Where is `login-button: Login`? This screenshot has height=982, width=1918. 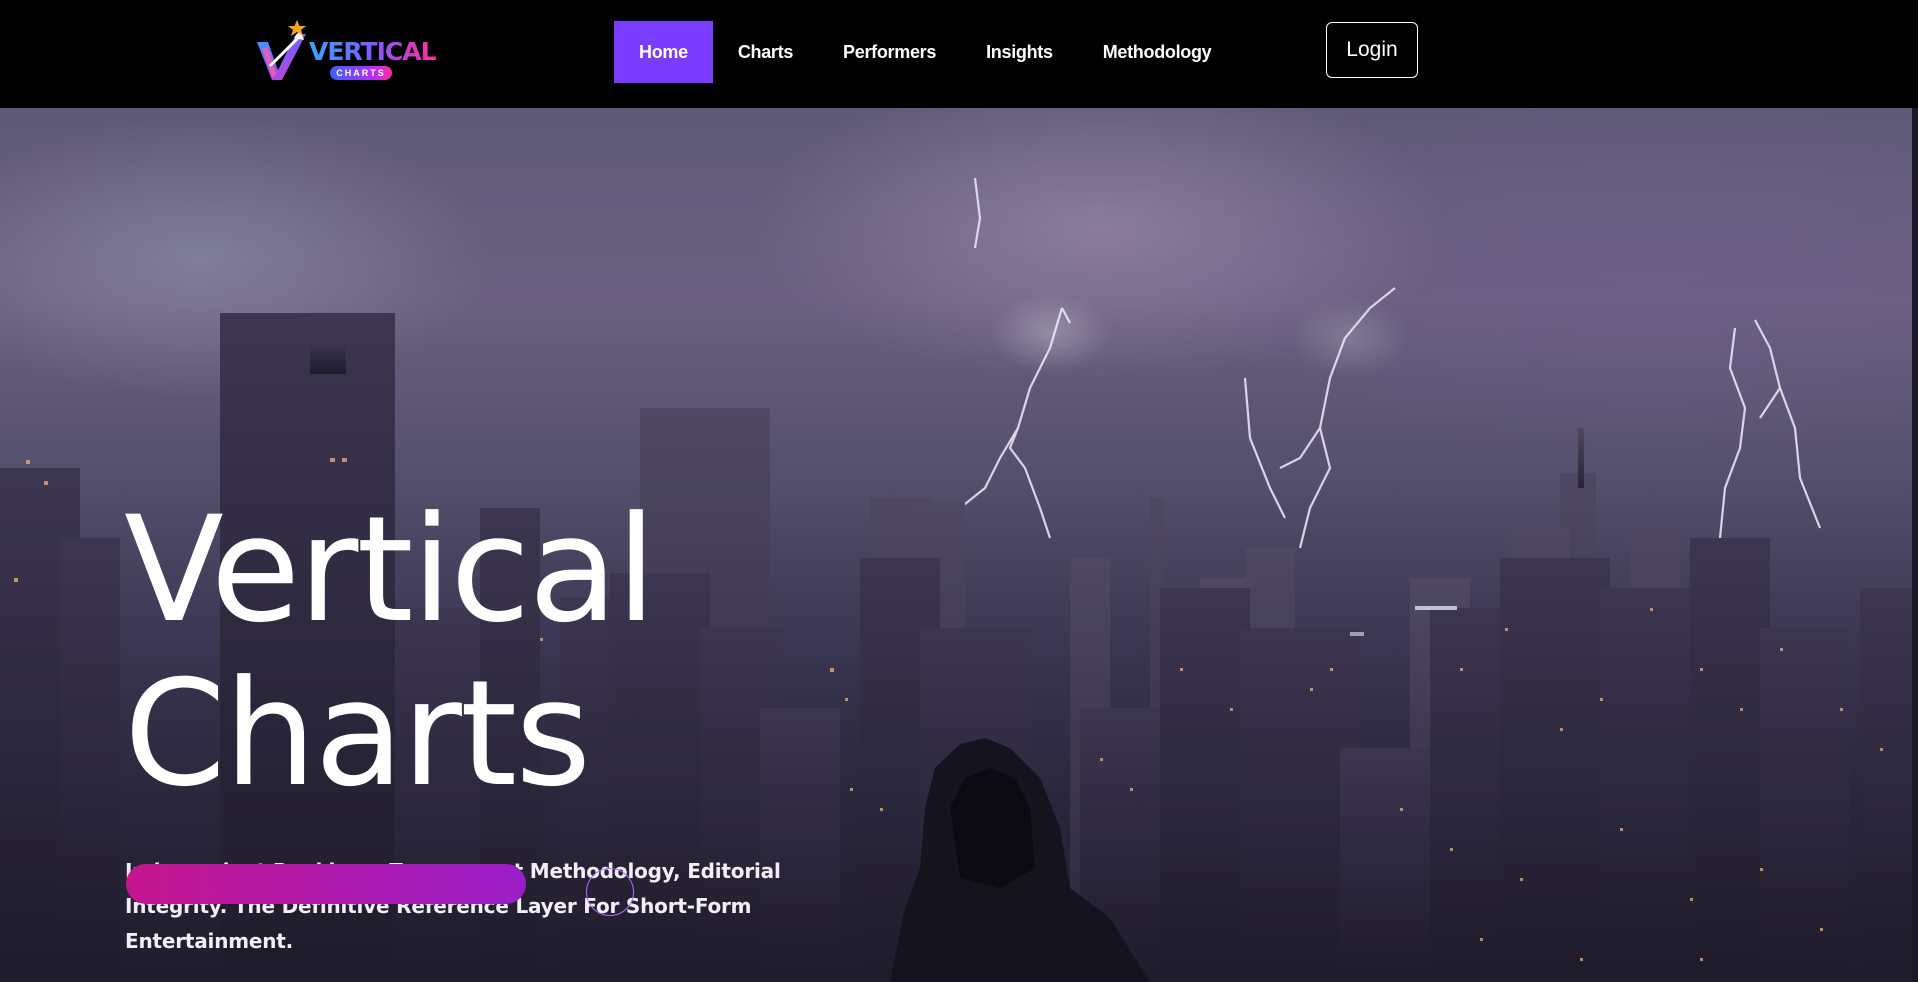
login-button: Login is located at coordinates (1372, 50).